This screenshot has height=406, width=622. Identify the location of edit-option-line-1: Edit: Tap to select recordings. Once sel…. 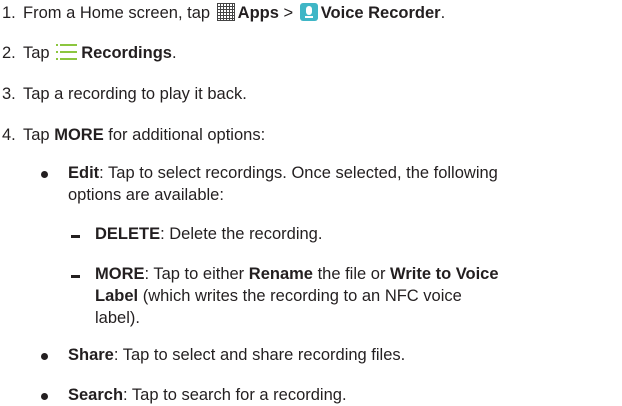
(283, 173).